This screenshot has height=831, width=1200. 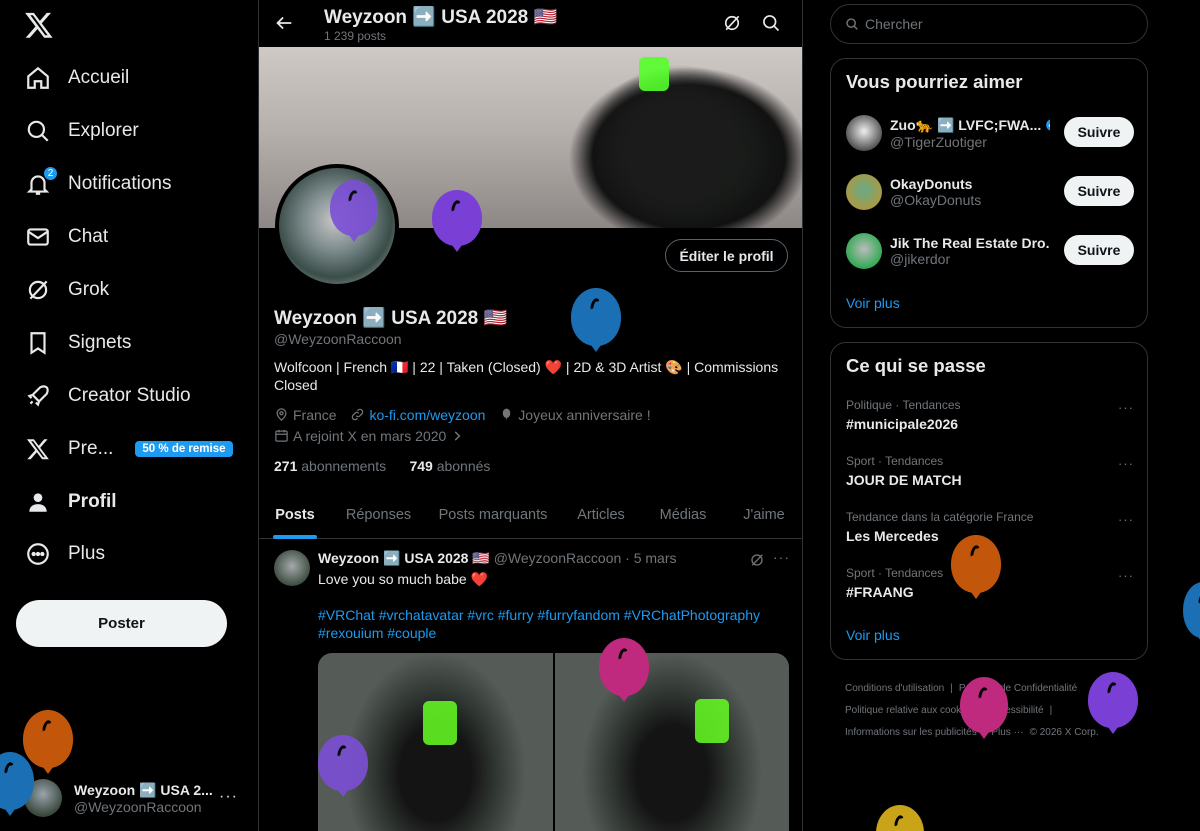 What do you see at coordinates (763, 514) in the screenshot?
I see `tab-likes: J'aime` at bounding box center [763, 514].